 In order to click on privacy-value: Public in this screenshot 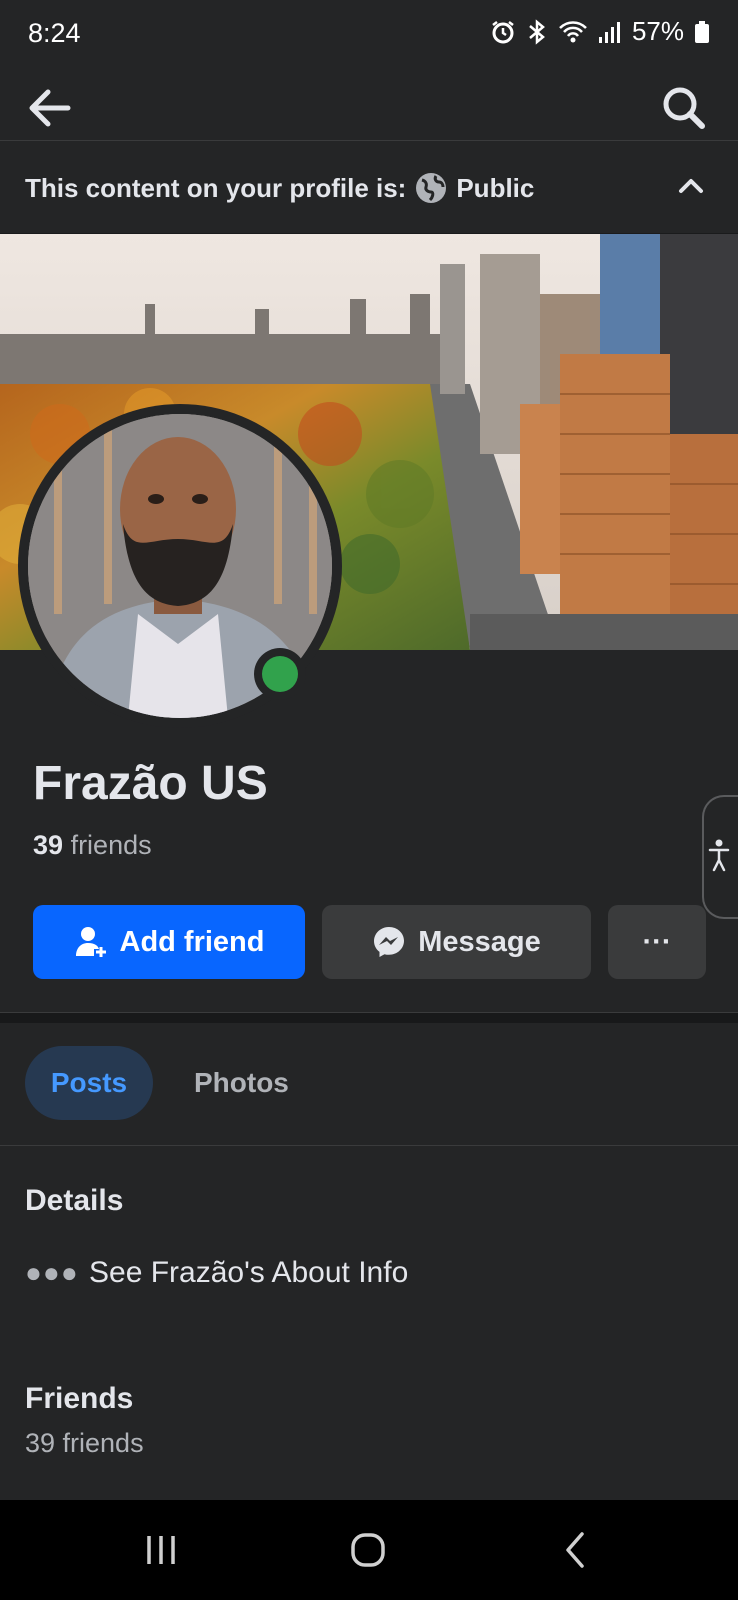, I will do `click(495, 187)`.